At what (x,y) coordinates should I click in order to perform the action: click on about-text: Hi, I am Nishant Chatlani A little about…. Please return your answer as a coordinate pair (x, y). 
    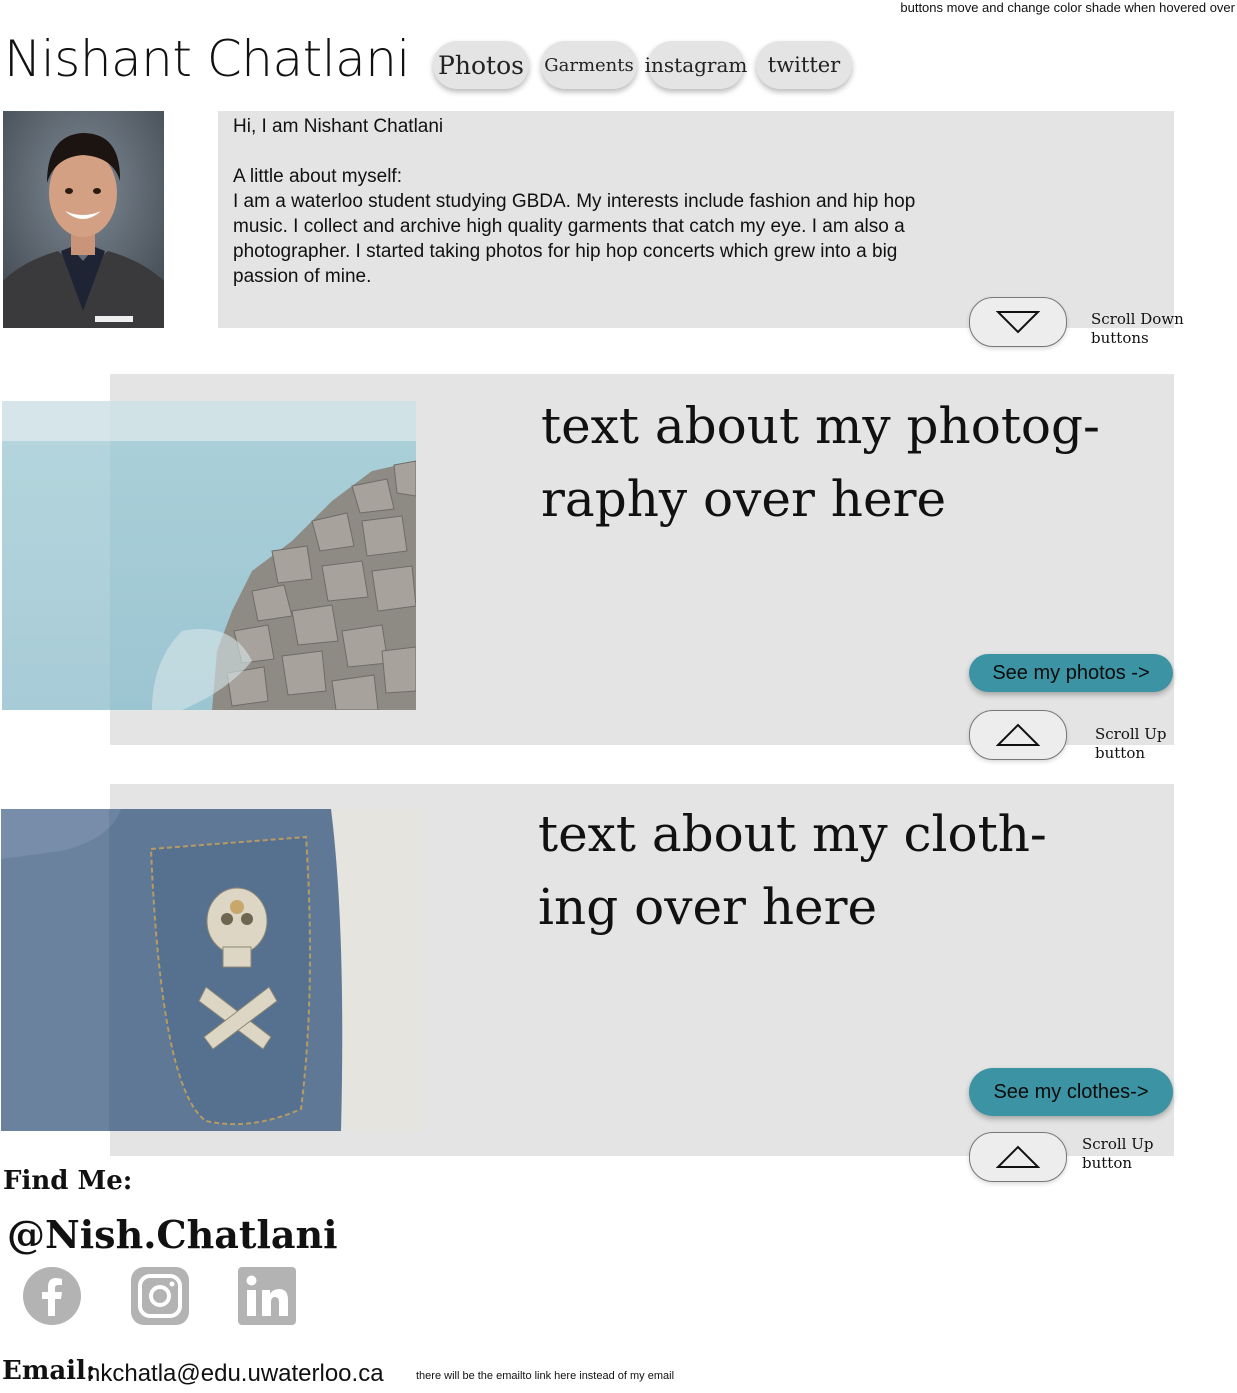
    Looking at the image, I should click on (593, 201).